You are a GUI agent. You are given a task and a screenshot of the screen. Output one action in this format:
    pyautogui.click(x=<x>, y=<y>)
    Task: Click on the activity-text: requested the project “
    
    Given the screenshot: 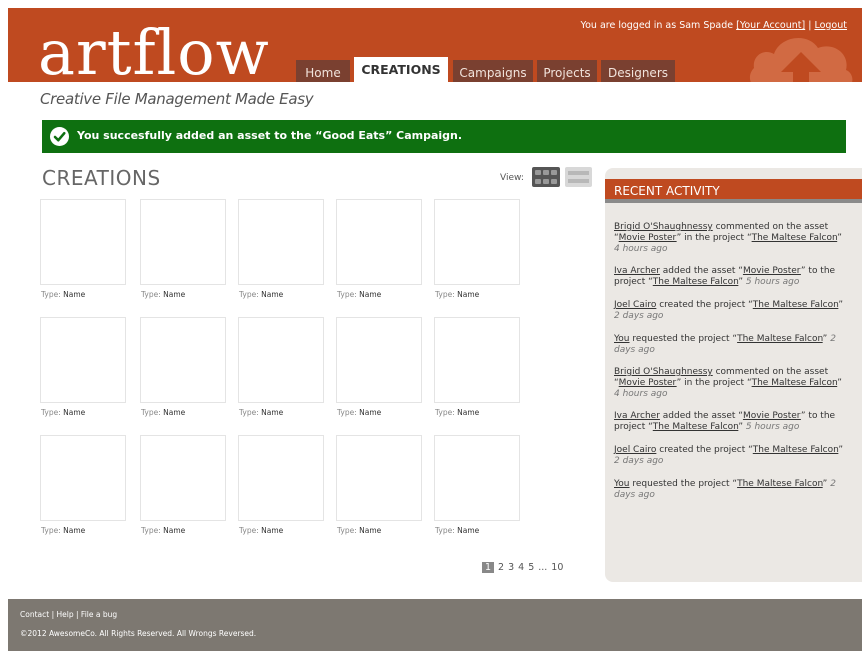 What is the action you would take?
    pyautogui.click(x=683, y=484)
    